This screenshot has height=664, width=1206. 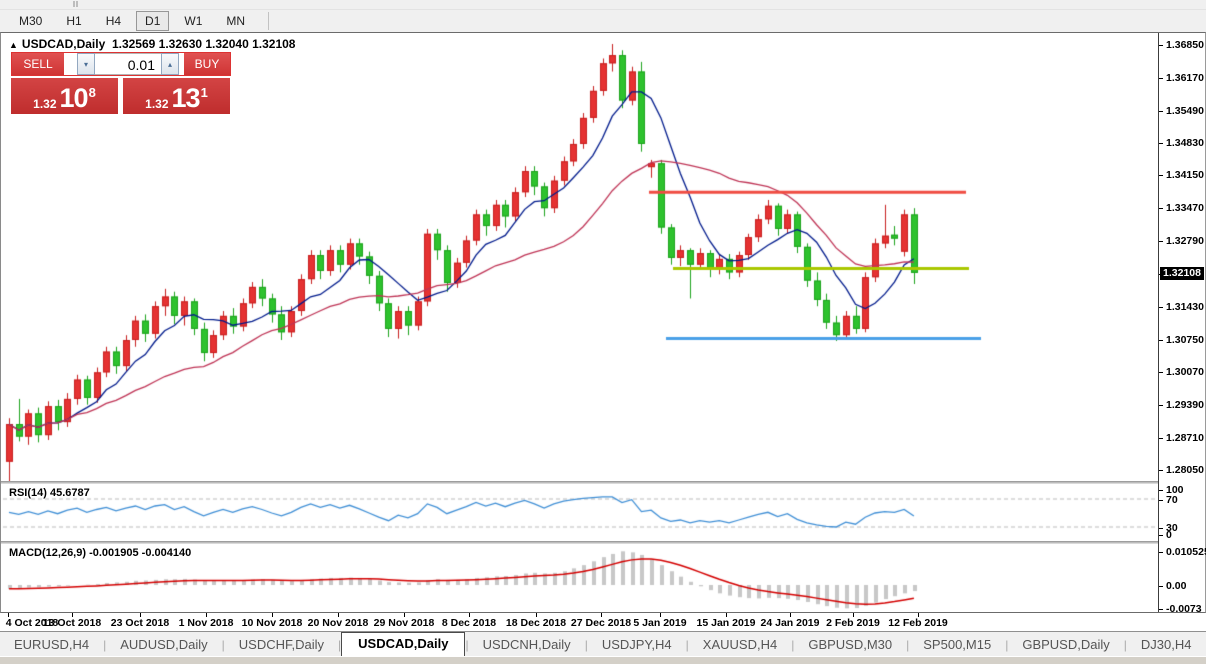 I want to click on price-tick-label: 1.30750, so click(x=1185, y=340).